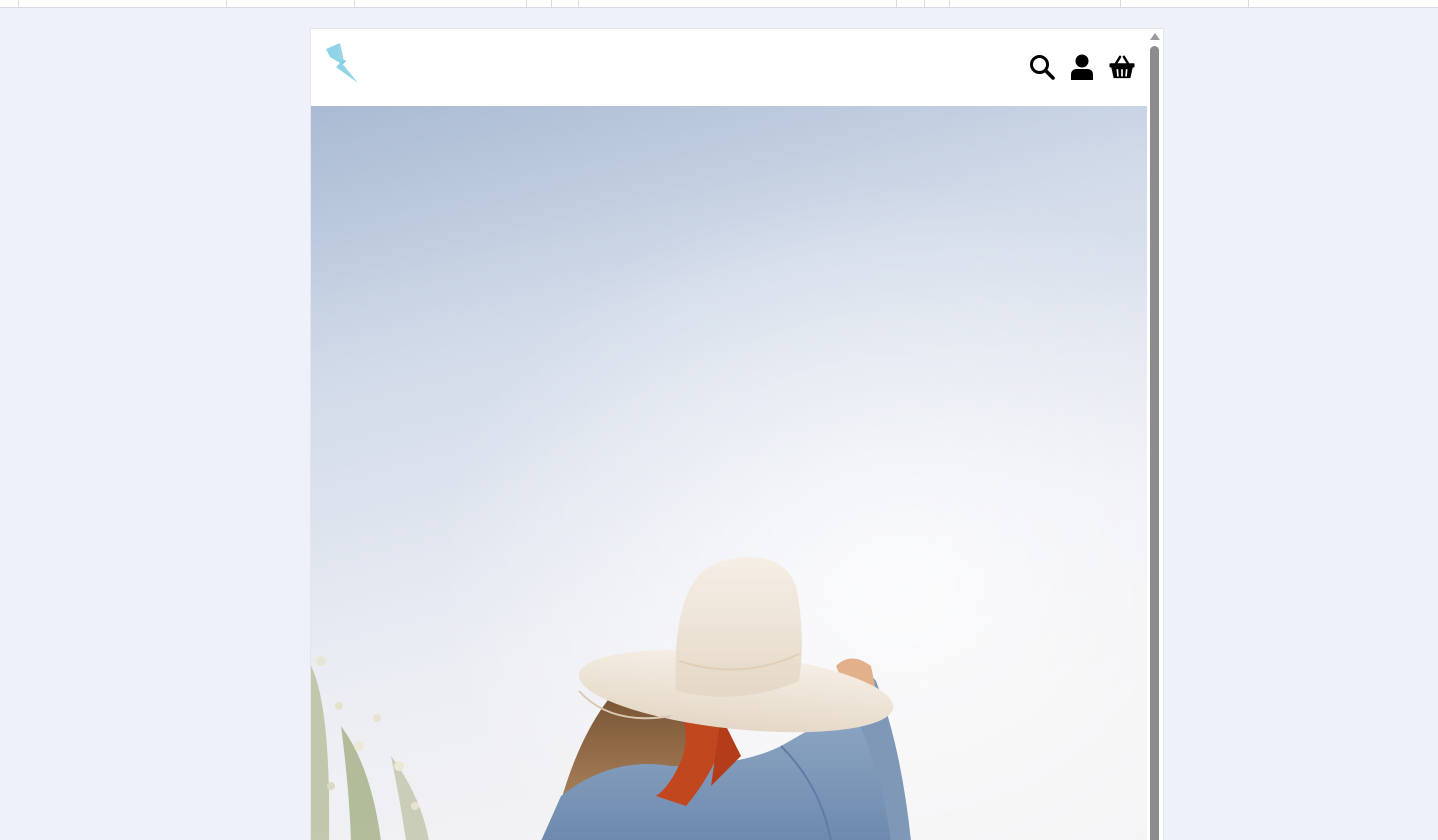 Image resolution: width=1438 pixels, height=840 pixels. Describe the element at coordinates (1122, 67) in the screenshot. I see `basket-icon` at that location.